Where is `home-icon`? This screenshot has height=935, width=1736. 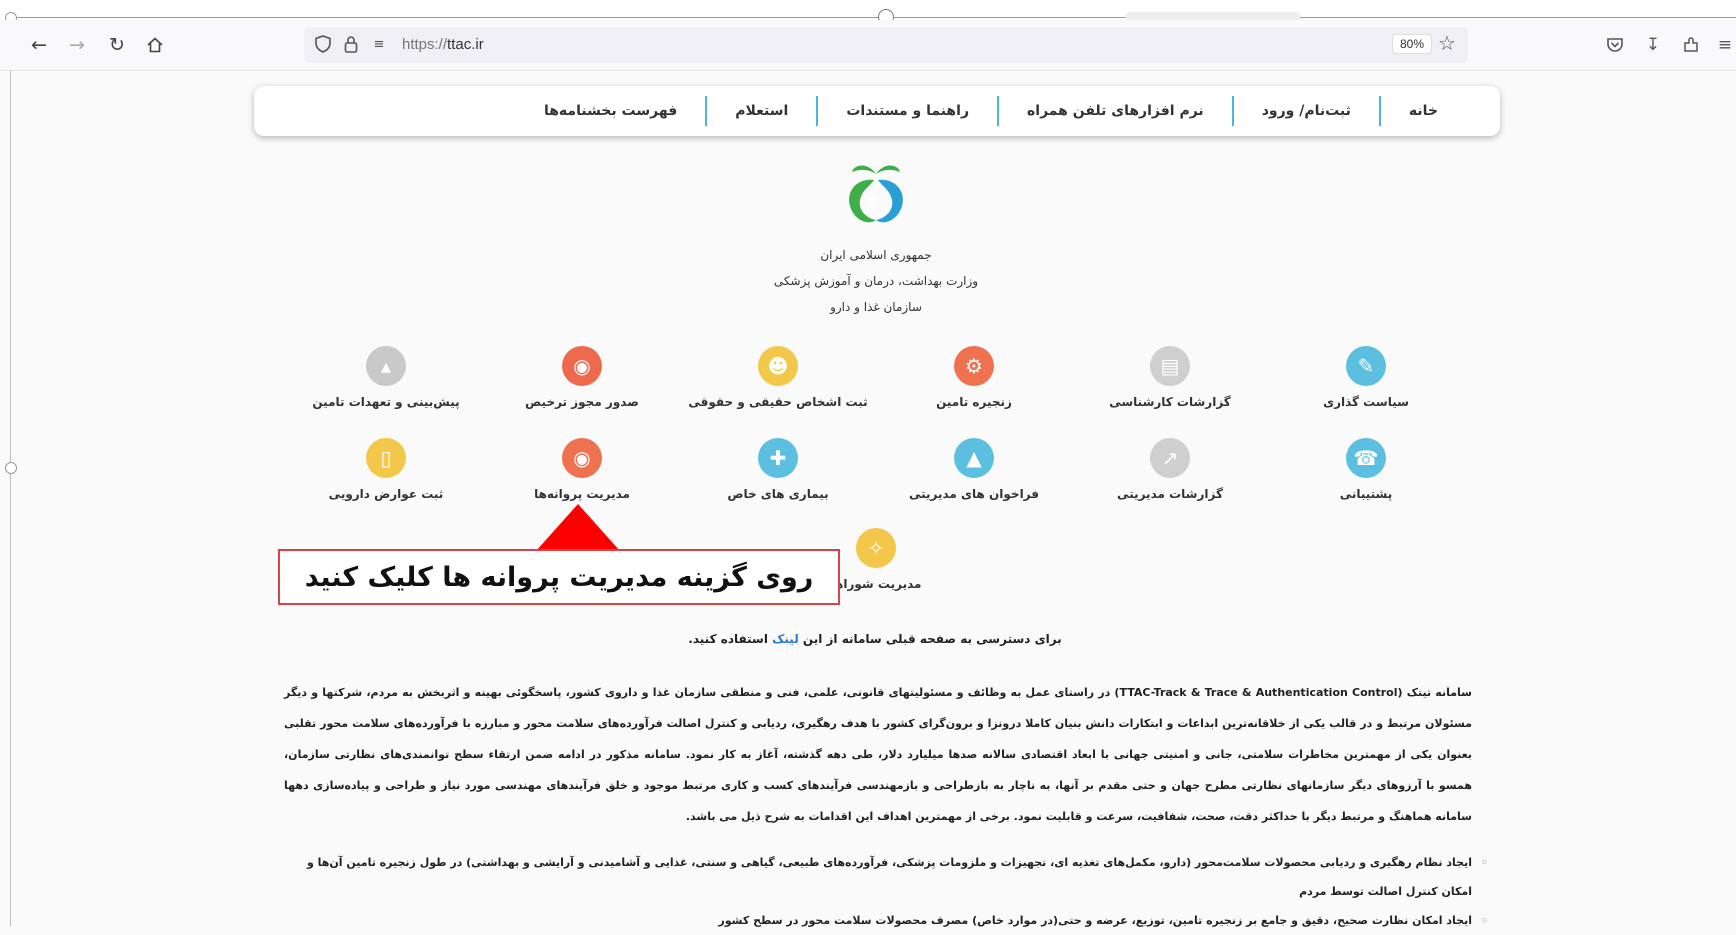 home-icon is located at coordinates (155, 45).